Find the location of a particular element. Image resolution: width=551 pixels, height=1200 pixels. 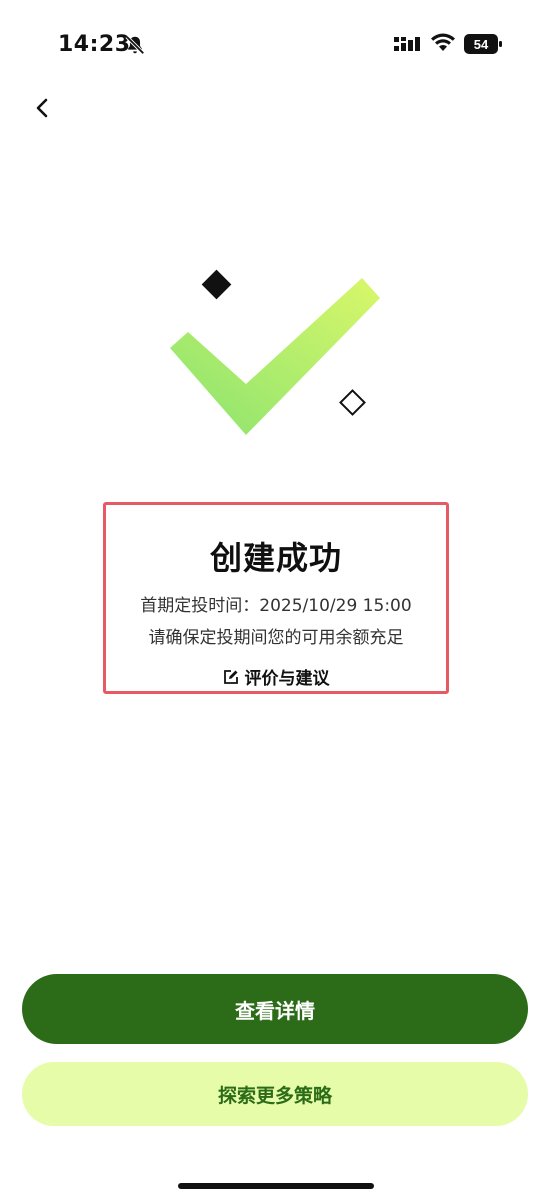

view-details-button: 查看详情 is located at coordinates (275, 1009).